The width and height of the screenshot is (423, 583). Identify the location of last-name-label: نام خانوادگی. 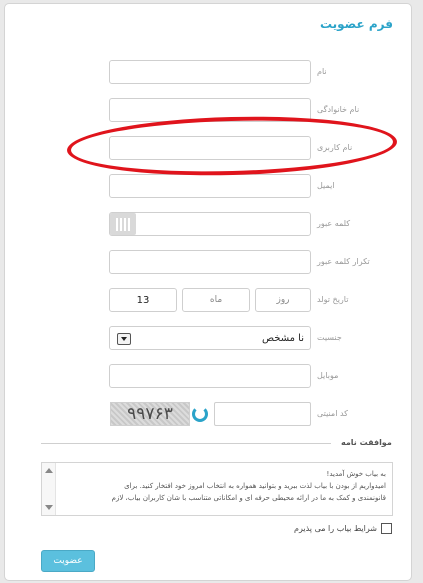
(338, 109).